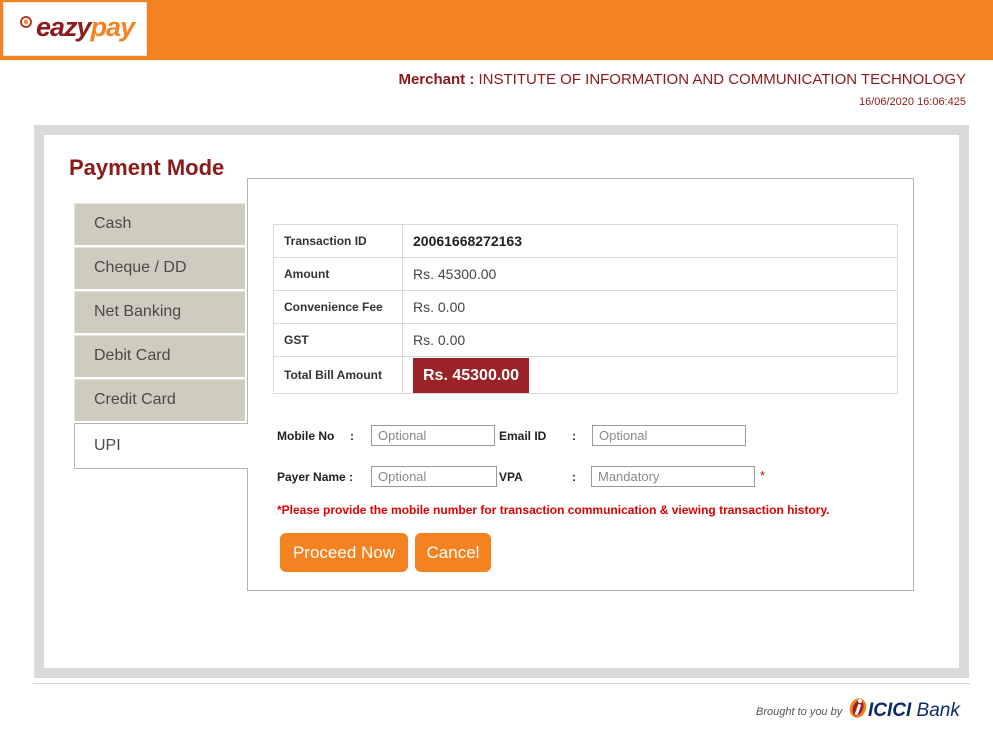  I want to click on icici-bold-text: ICICI, so click(890, 710).